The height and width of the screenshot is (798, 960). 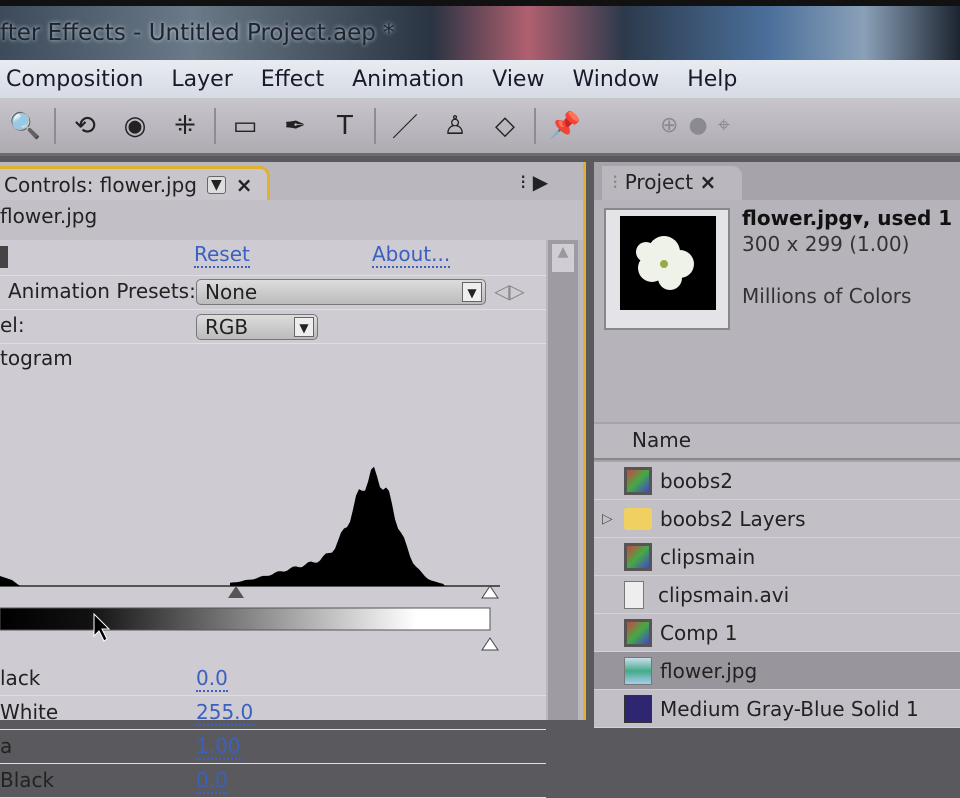 I want to click on project-item: ▷ boobs2 Layers, so click(x=777, y=519).